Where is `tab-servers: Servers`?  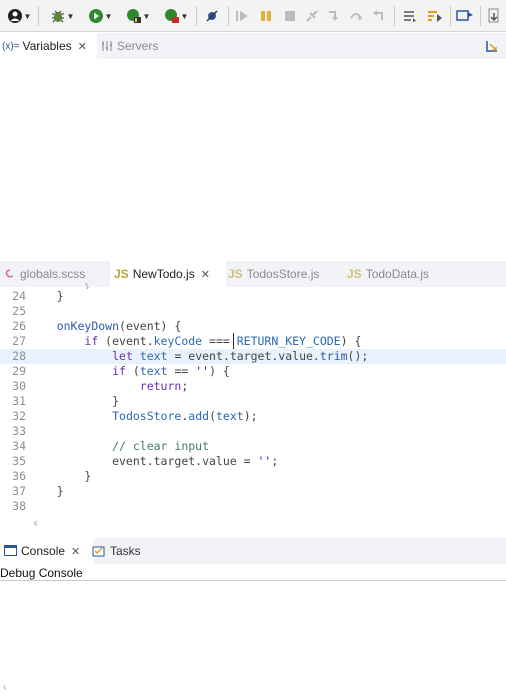
tab-servers: Servers is located at coordinates (141, 46).